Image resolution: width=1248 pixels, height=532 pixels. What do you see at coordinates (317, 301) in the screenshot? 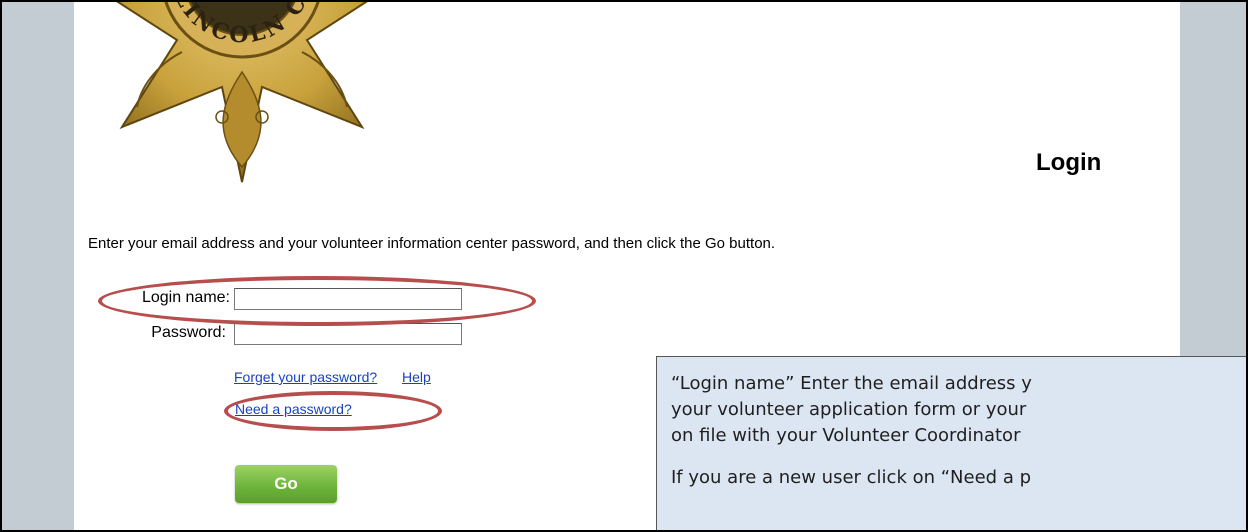
I see `login-name-highlight-ellipse` at bounding box center [317, 301].